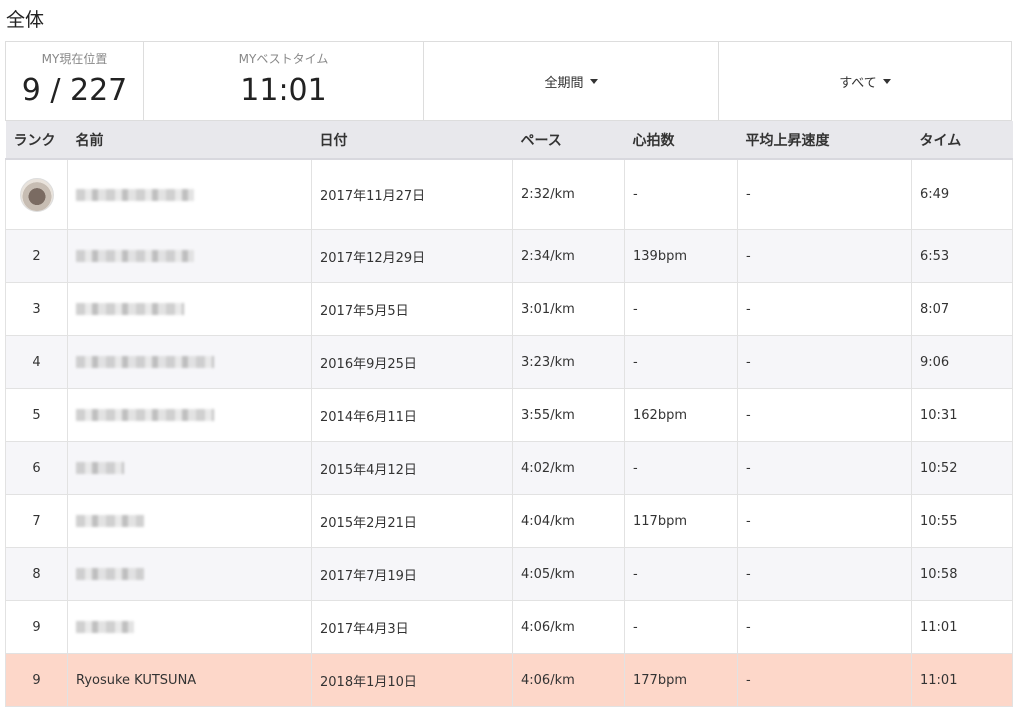  Describe the element at coordinates (568, 574) in the screenshot. I see `pace-cell: 4:05/km` at that location.